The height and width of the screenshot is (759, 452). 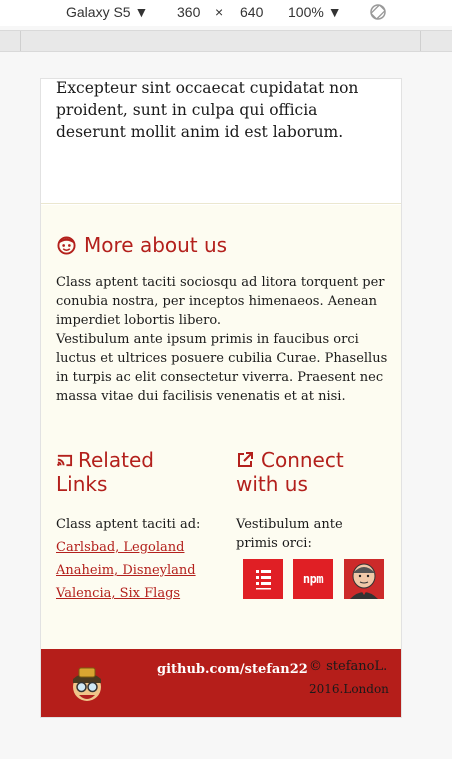 What do you see at coordinates (156, 245) in the screenshot?
I see `about-title: More about us` at bounding box center [156, 245].